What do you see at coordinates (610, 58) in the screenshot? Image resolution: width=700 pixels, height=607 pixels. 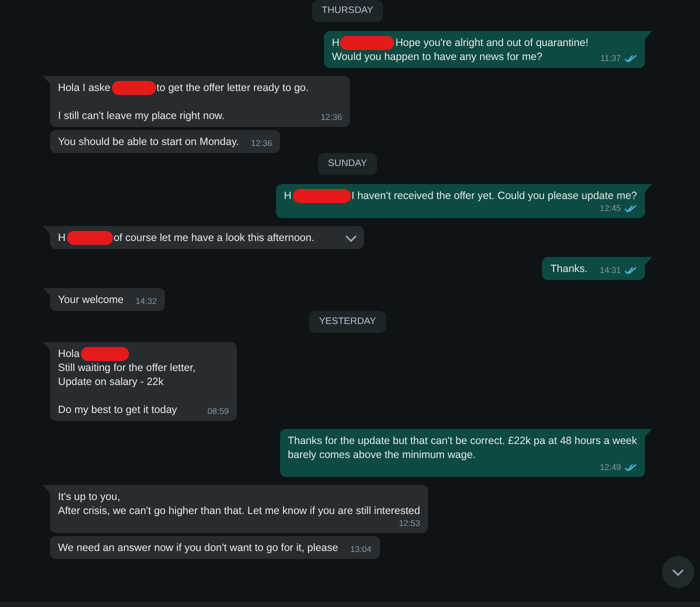 I see `message-time: 11:37` at bounding box center [610, 58].